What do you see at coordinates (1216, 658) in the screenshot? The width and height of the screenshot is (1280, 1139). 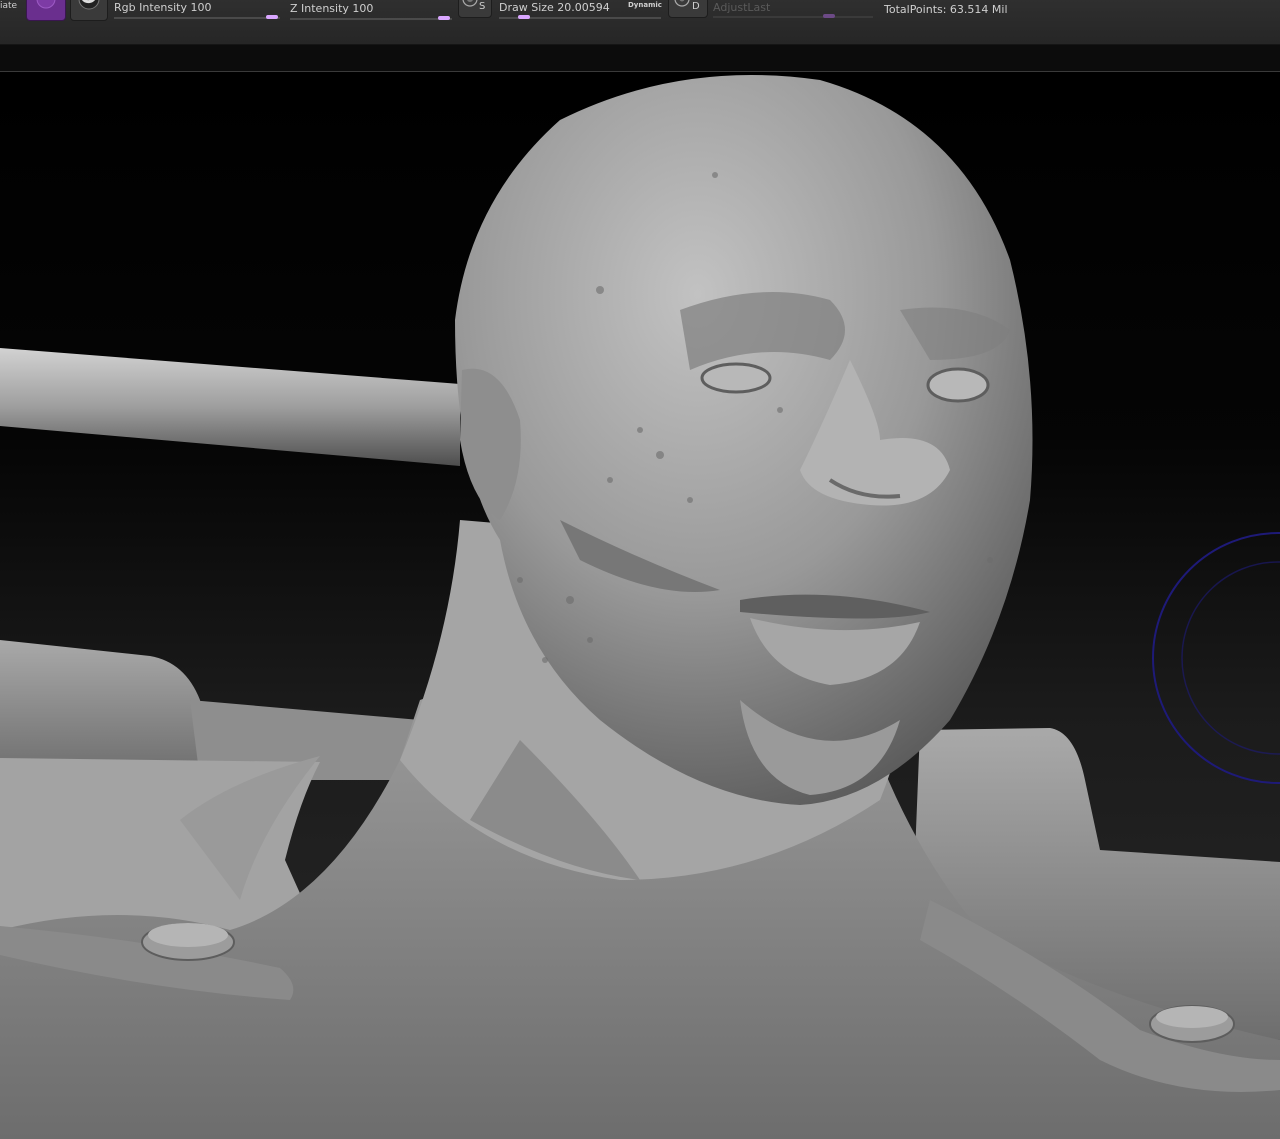 I see `brush-cursor-icon` at bounding box center [1216, 658].